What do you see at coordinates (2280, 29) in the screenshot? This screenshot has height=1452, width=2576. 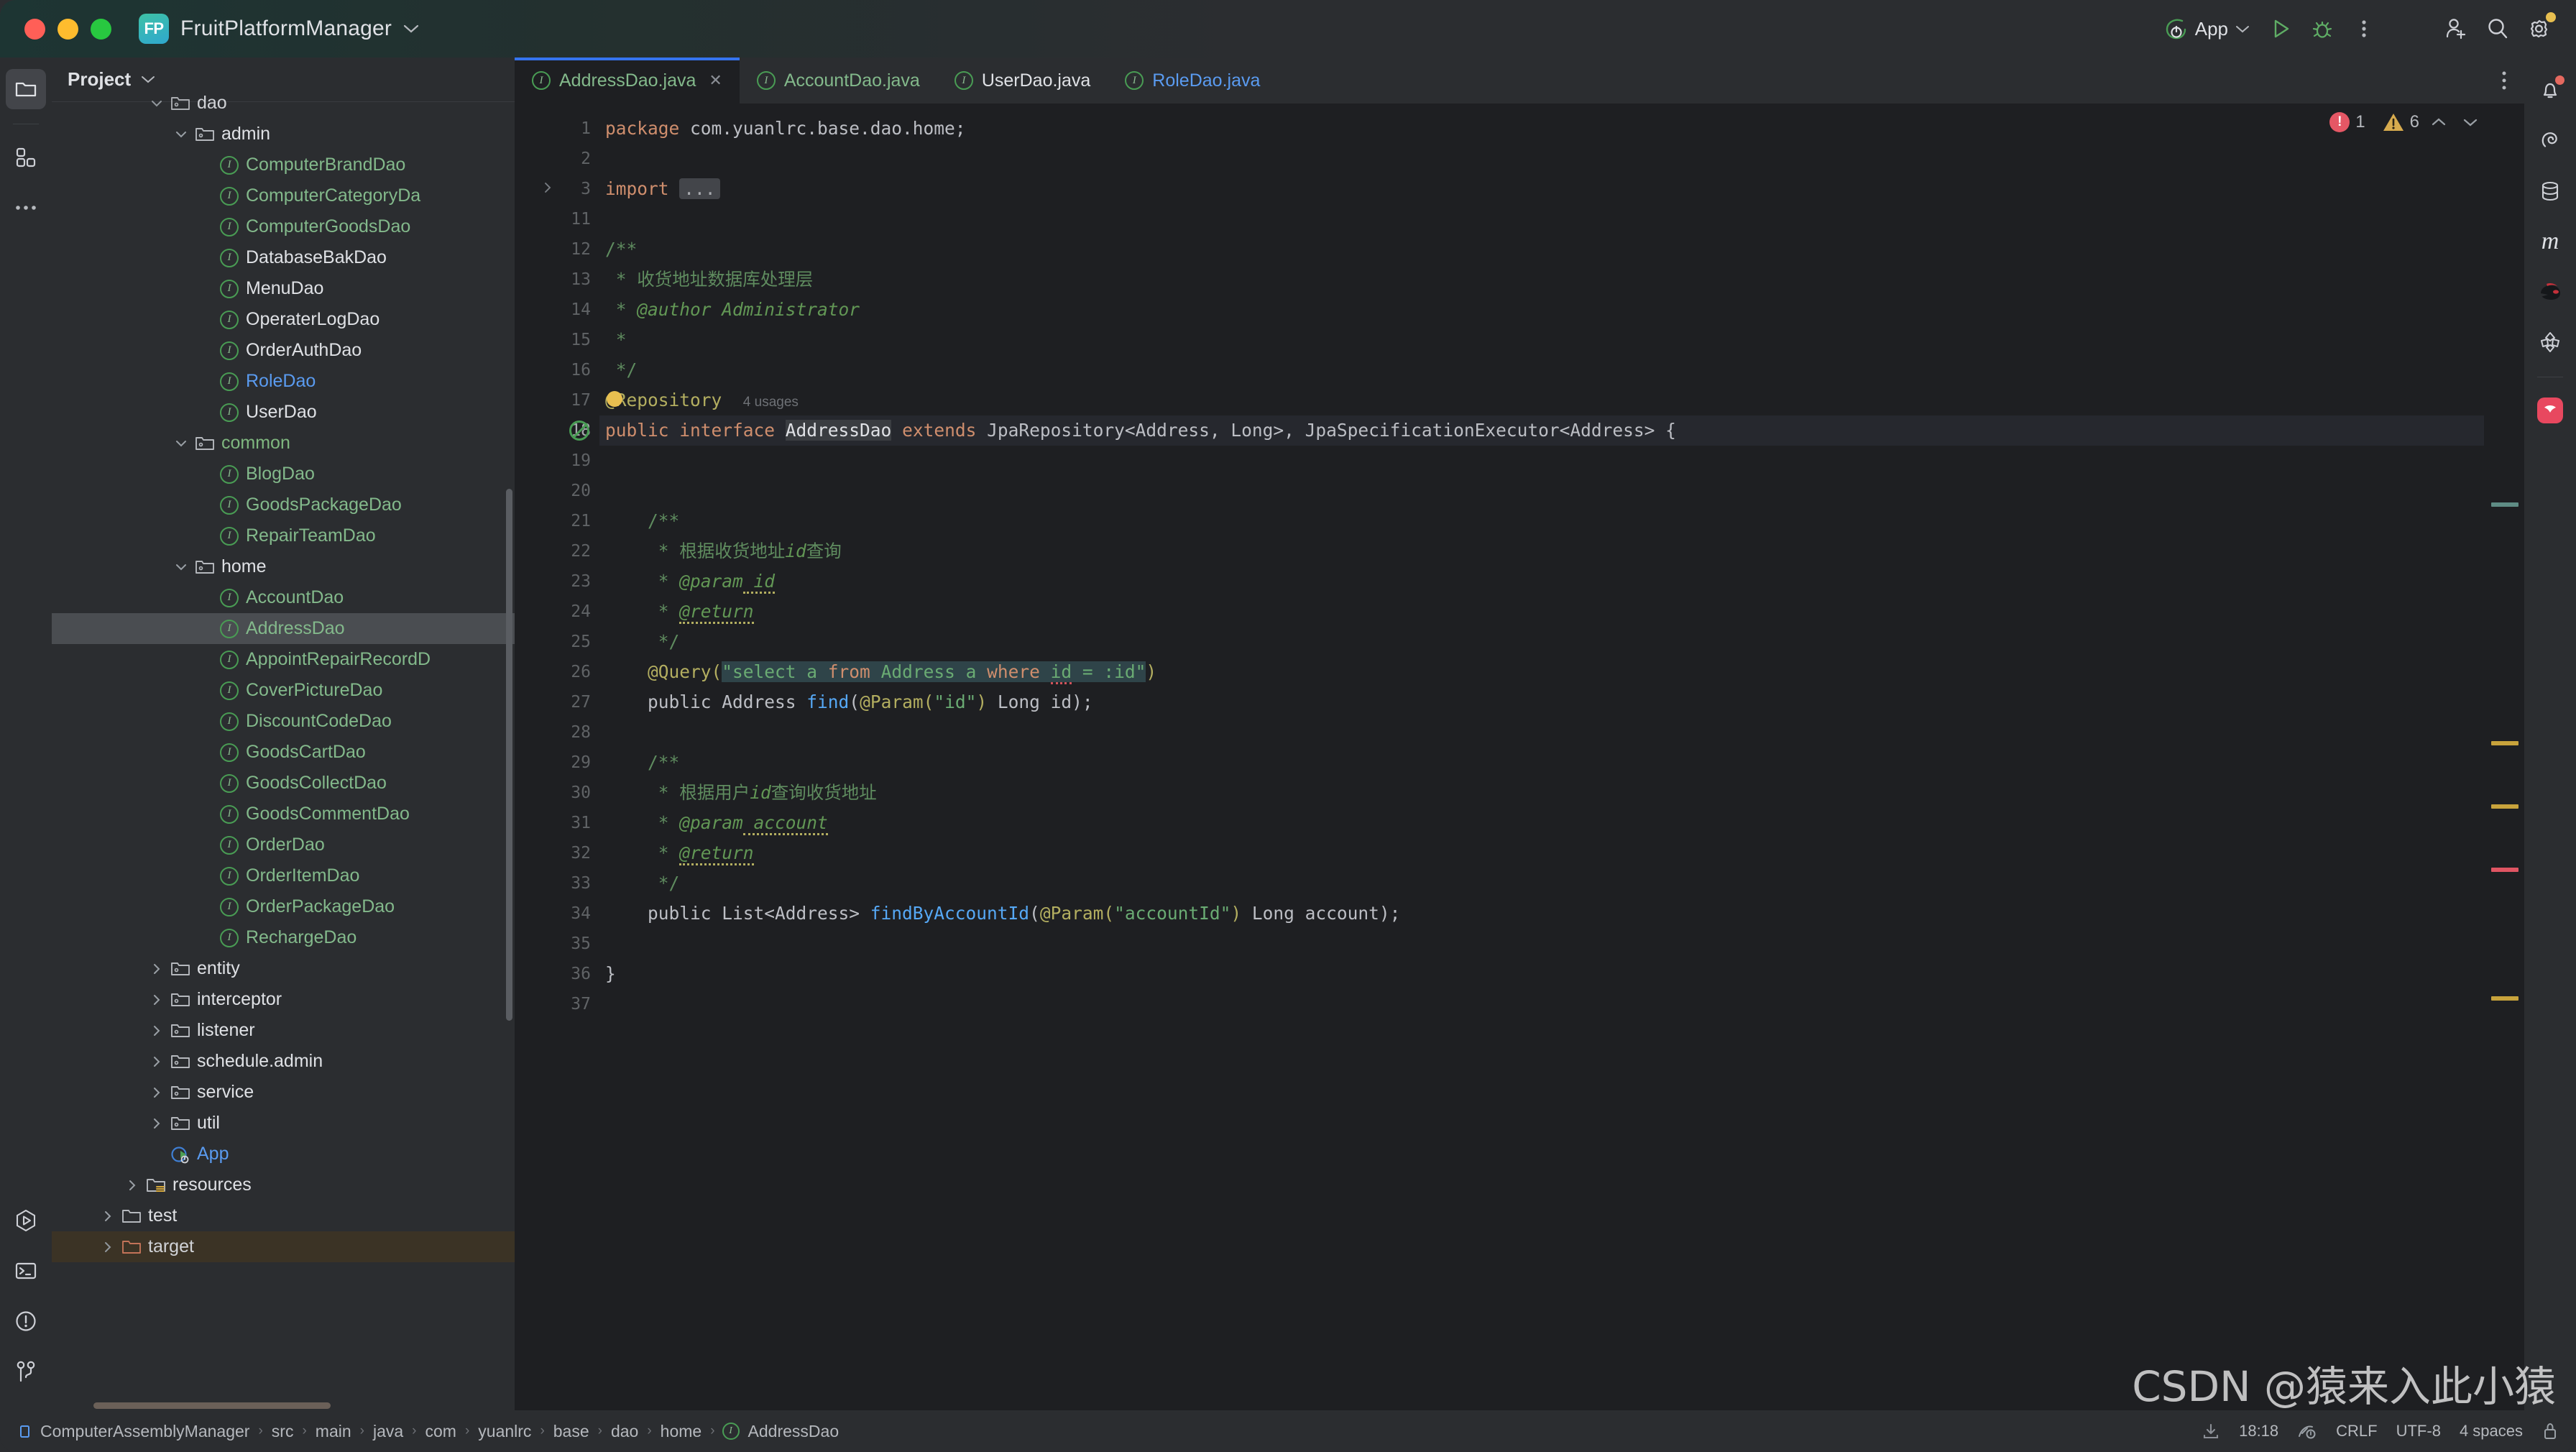 I see `run-button` at bounding box center [2280, 29].